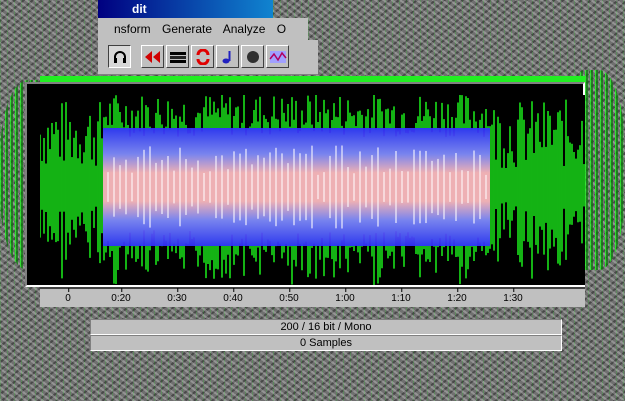 The height and width of the screenshot is (401, 625). I want to click on rewind-button, so click(152, 56).